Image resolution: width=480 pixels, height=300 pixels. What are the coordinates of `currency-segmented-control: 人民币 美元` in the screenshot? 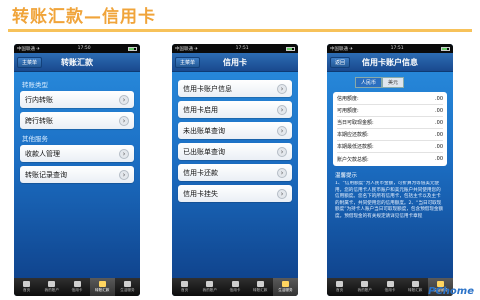 It's located at (401, 82).